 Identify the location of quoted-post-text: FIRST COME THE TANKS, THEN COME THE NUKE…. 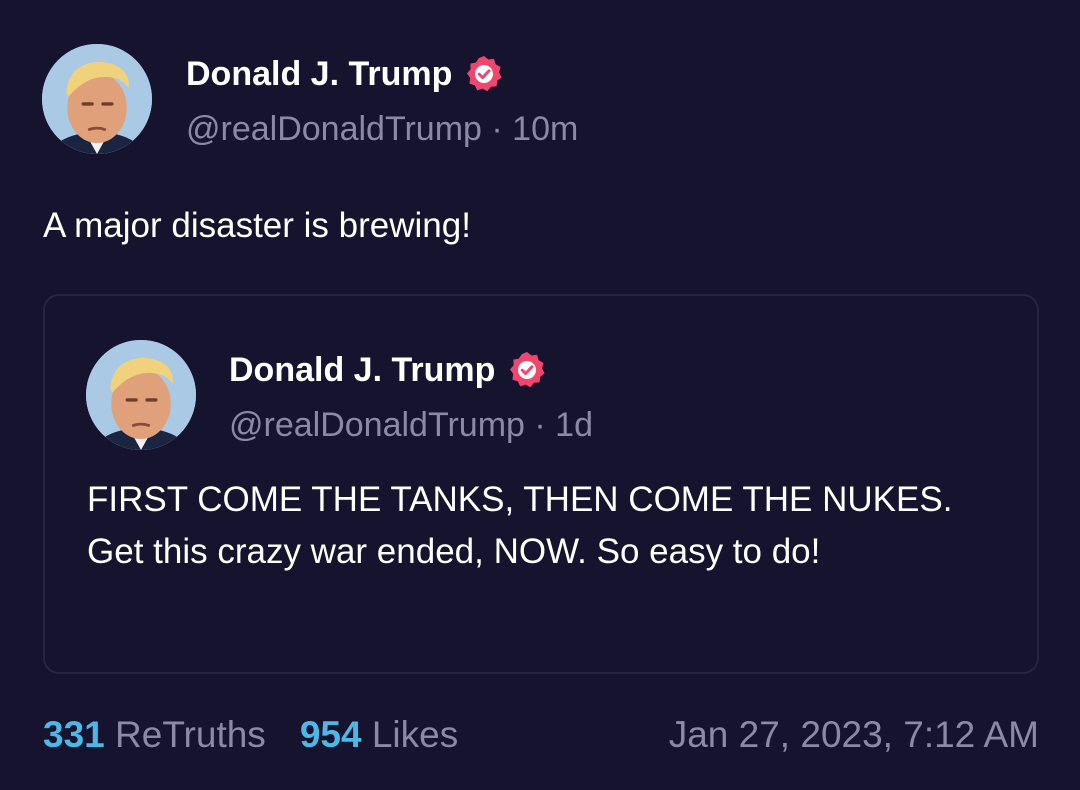
(520, 525).